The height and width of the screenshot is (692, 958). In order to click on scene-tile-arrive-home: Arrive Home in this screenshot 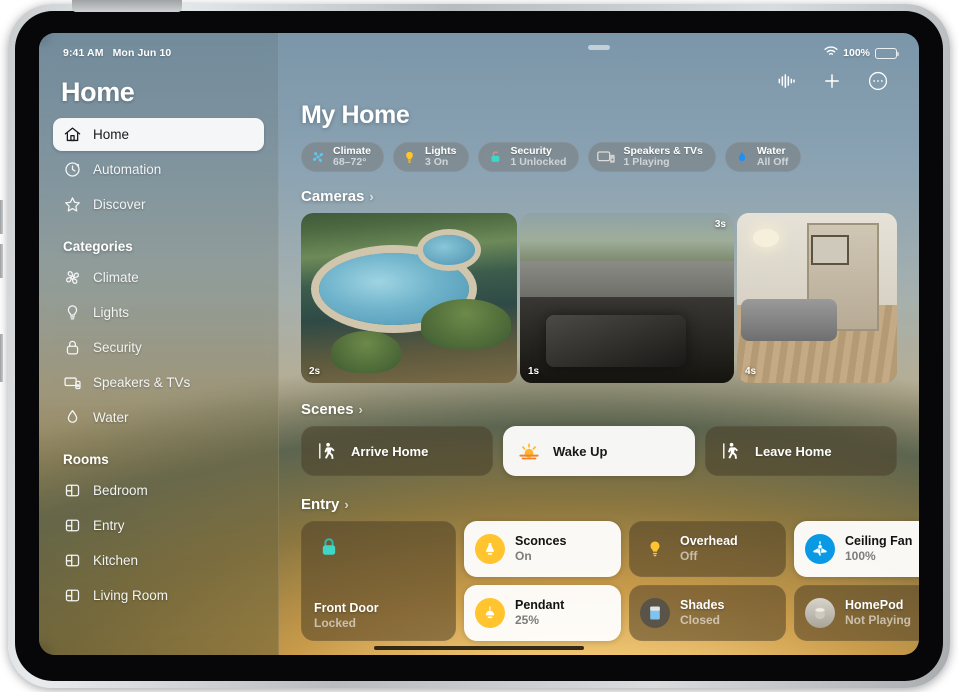, I will do `click(397, 451)`.